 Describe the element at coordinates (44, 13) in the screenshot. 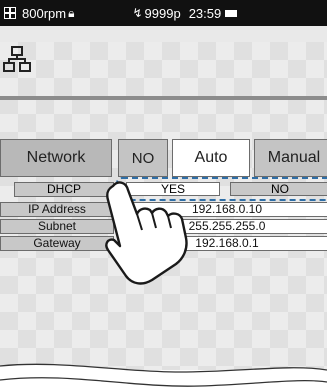

I see `rpm-readout: 800rpm` at that location.